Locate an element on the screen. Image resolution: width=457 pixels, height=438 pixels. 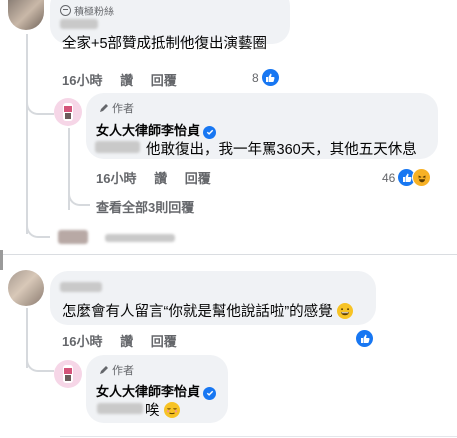
fan-badge-label: 積極粉絲 is located at coordinates (94, 12).